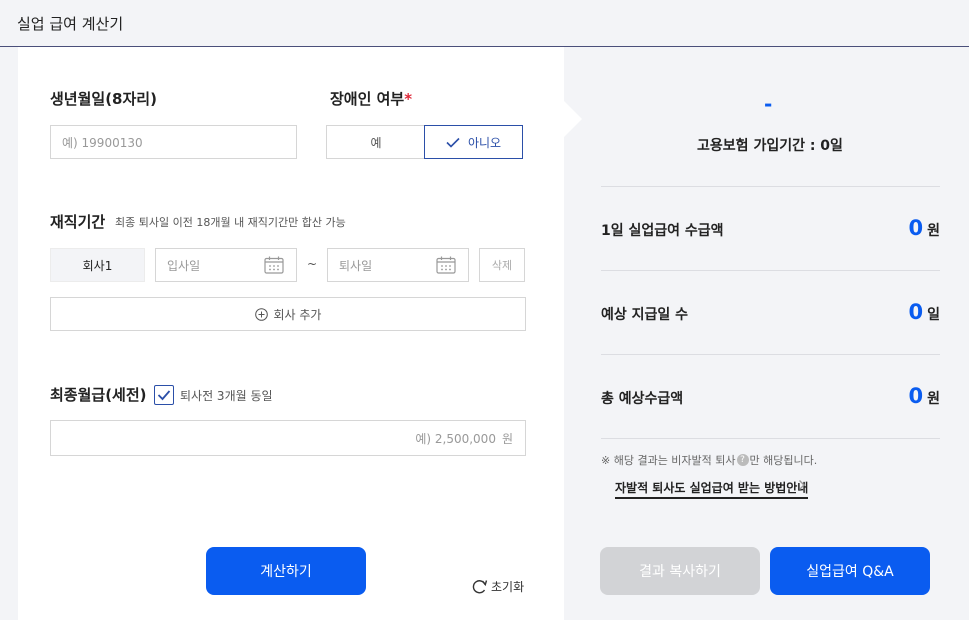 This screenshot has height=620, width=969. I want to click on panel-pointer, so click(573, 119).